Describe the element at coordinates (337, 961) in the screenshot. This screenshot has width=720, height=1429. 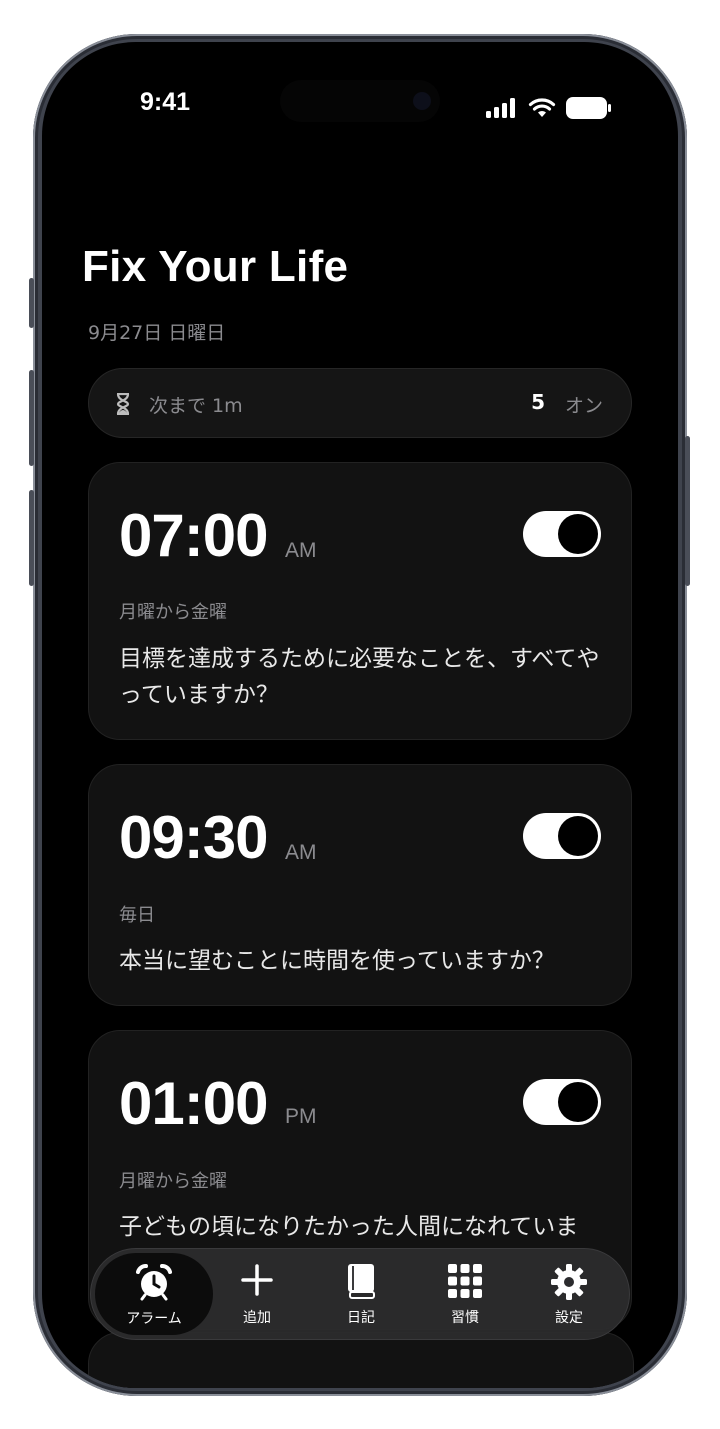
I see `alarm-message: 本当に望むことに時間を使っていますか？` at that location.